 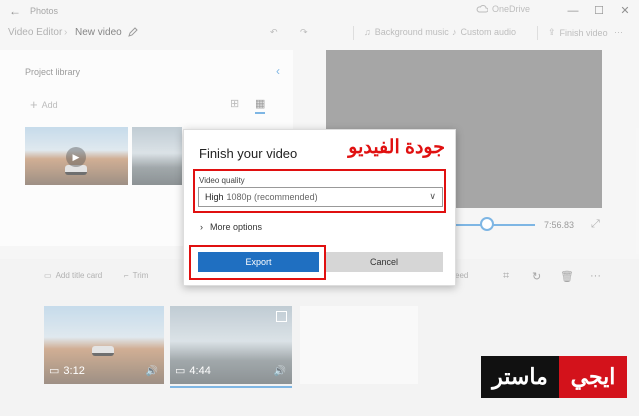 I want to click on quality-highlight-box, so click(x=319, y=191).